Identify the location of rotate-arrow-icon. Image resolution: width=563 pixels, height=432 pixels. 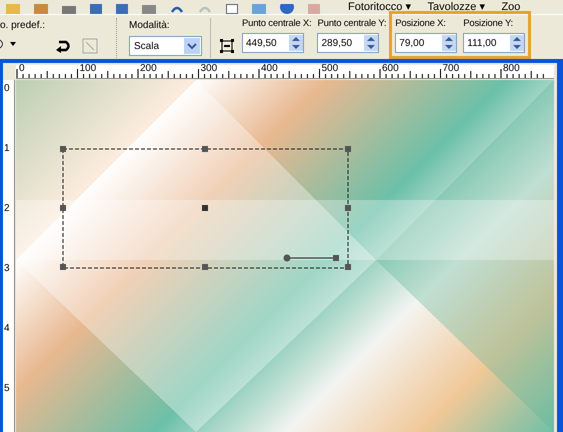
(64, 46).